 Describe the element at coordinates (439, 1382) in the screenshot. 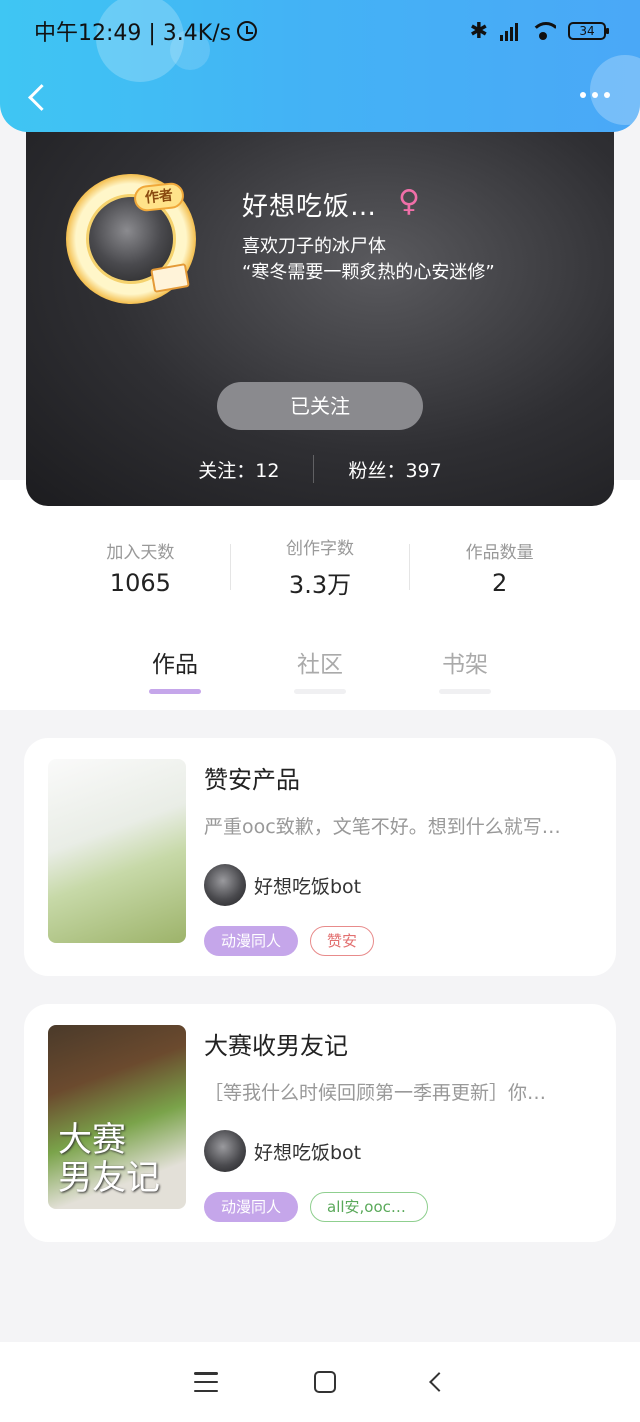

I see `nav-back-icon` at that location.